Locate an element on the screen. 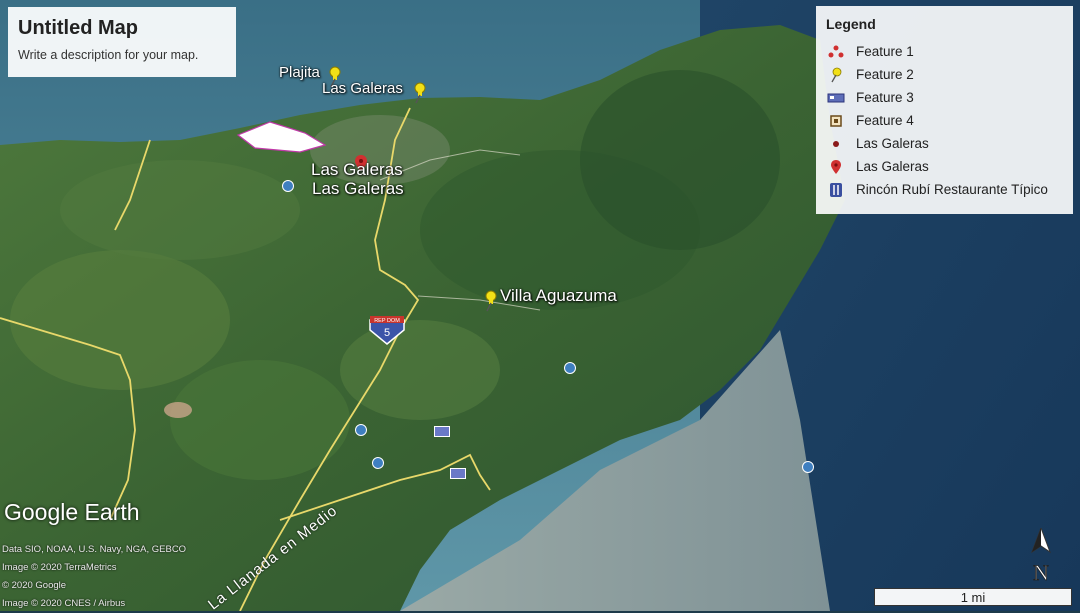  compass-icon: N is located at coordinates (1041, 557).